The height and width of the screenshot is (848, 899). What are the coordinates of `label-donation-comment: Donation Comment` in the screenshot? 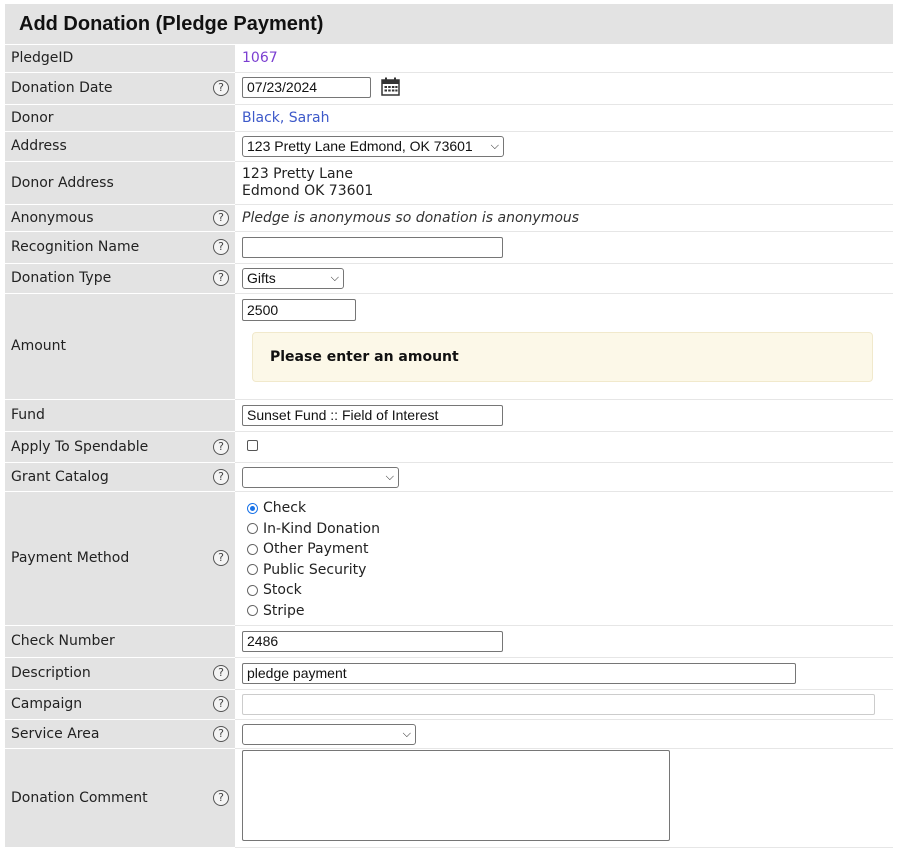 It's located at (79, 797).